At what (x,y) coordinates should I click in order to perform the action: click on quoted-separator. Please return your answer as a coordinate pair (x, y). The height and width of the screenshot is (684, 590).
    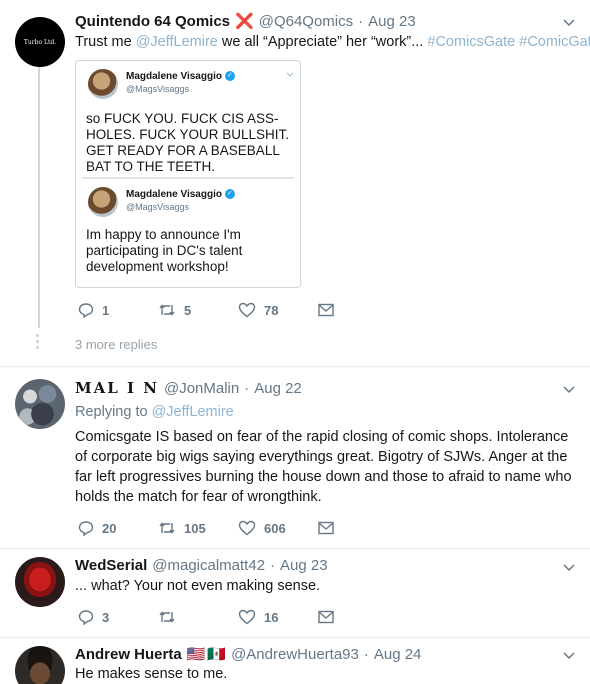
    Looking at the image, I should click on (188, 178).